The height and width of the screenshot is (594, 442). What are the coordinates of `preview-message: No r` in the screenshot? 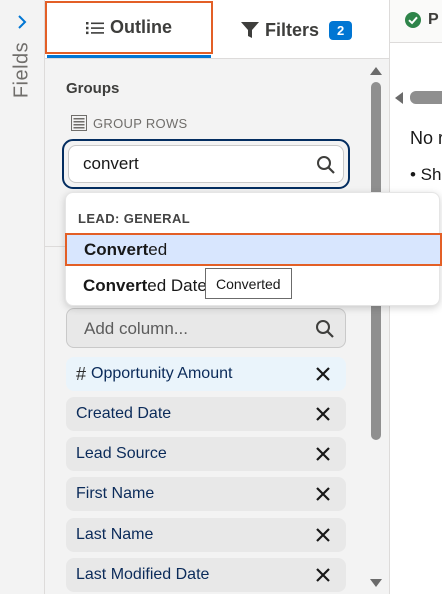 It's located at (426, 138).